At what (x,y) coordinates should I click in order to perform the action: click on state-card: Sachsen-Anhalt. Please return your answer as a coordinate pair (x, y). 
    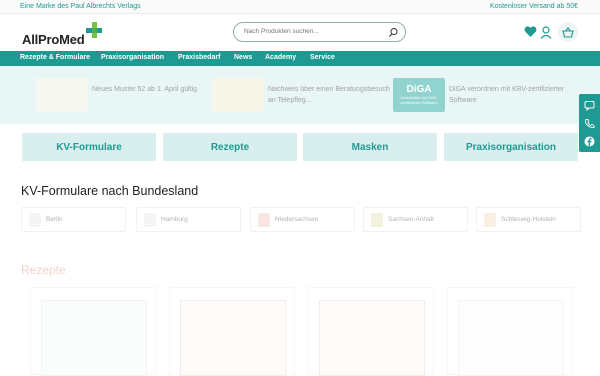
    Looking at the image, I should click on (415, 219).